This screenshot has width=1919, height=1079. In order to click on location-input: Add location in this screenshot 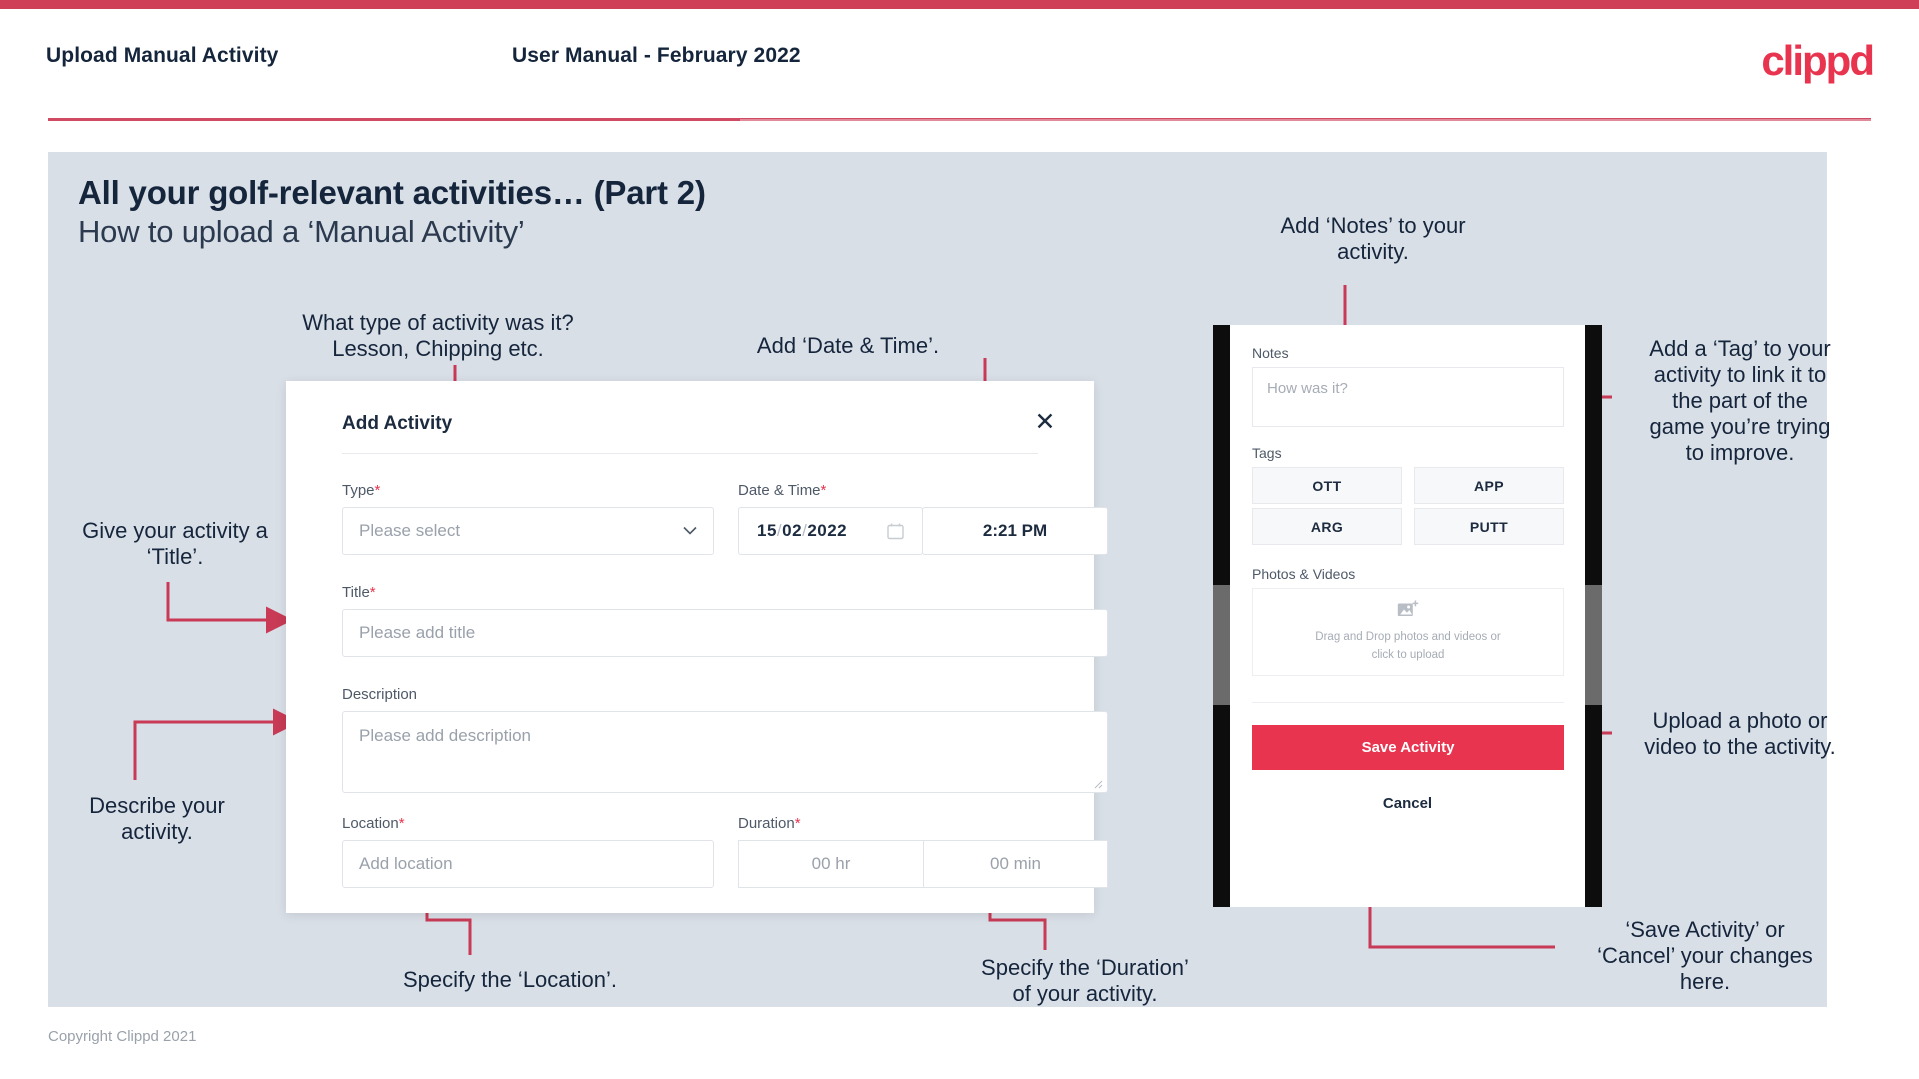, I will do `click(528, 864)`.